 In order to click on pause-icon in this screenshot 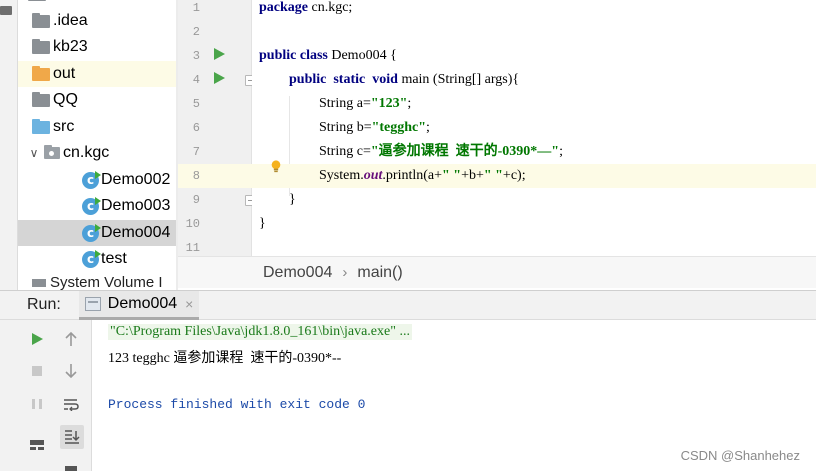, I will do `click(37, 404)`.